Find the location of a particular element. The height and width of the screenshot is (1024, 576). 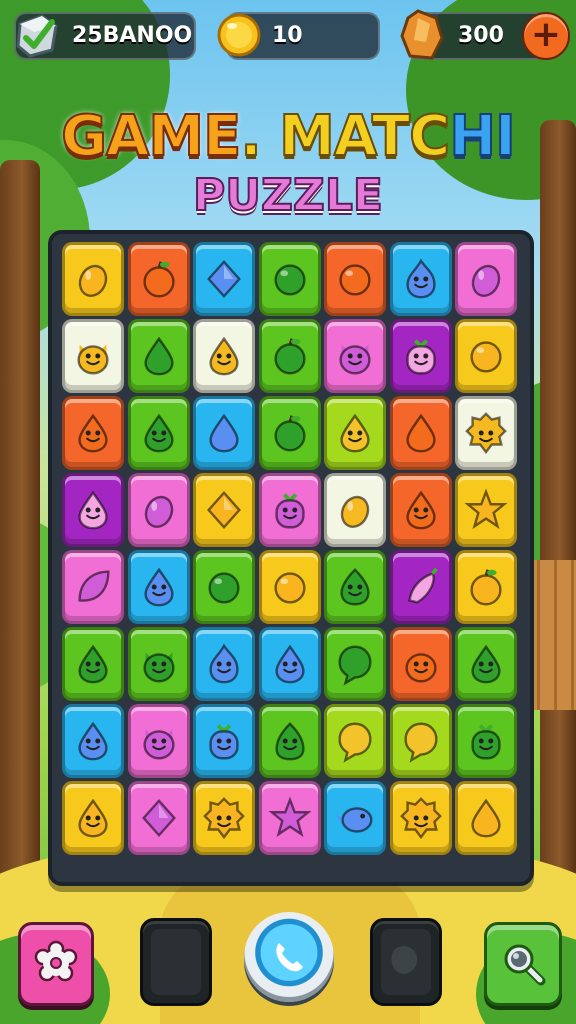

crystal-value: 300 is located at coordinates (481, 35).